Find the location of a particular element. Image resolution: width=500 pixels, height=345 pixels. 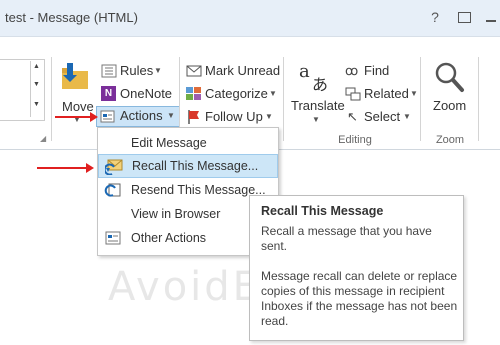

zoom-group-label: Zoom is located at coordinates (450, 140).